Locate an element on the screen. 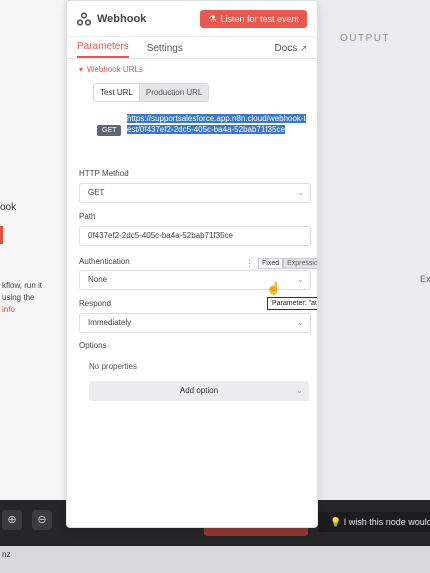  hand-cursor-icon: ☝ is located at coordinates (273, 288).